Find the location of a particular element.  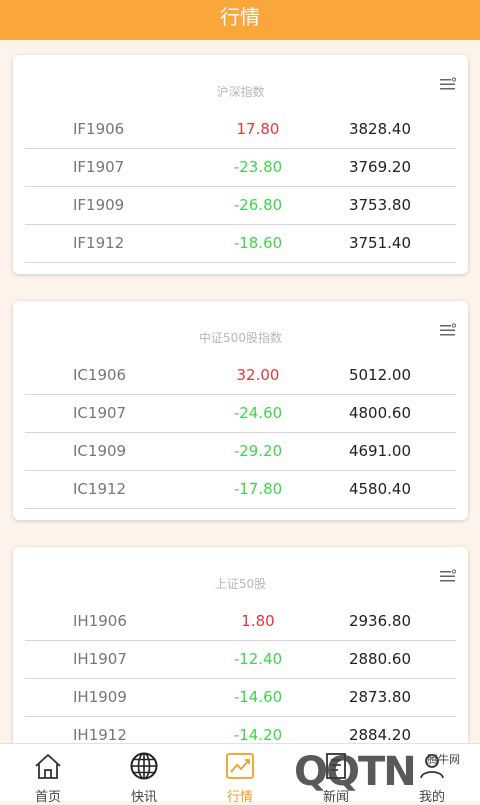

card-title: 上证50股 is located at coordinates (240, 584).